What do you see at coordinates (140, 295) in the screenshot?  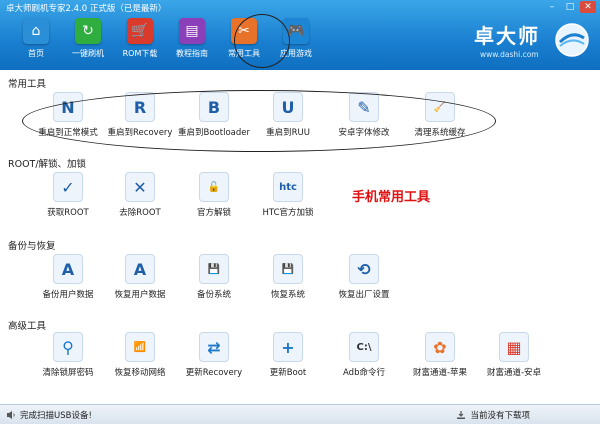 I see `tool-label: 恢复用户数据` at bounding box center [140, 295].